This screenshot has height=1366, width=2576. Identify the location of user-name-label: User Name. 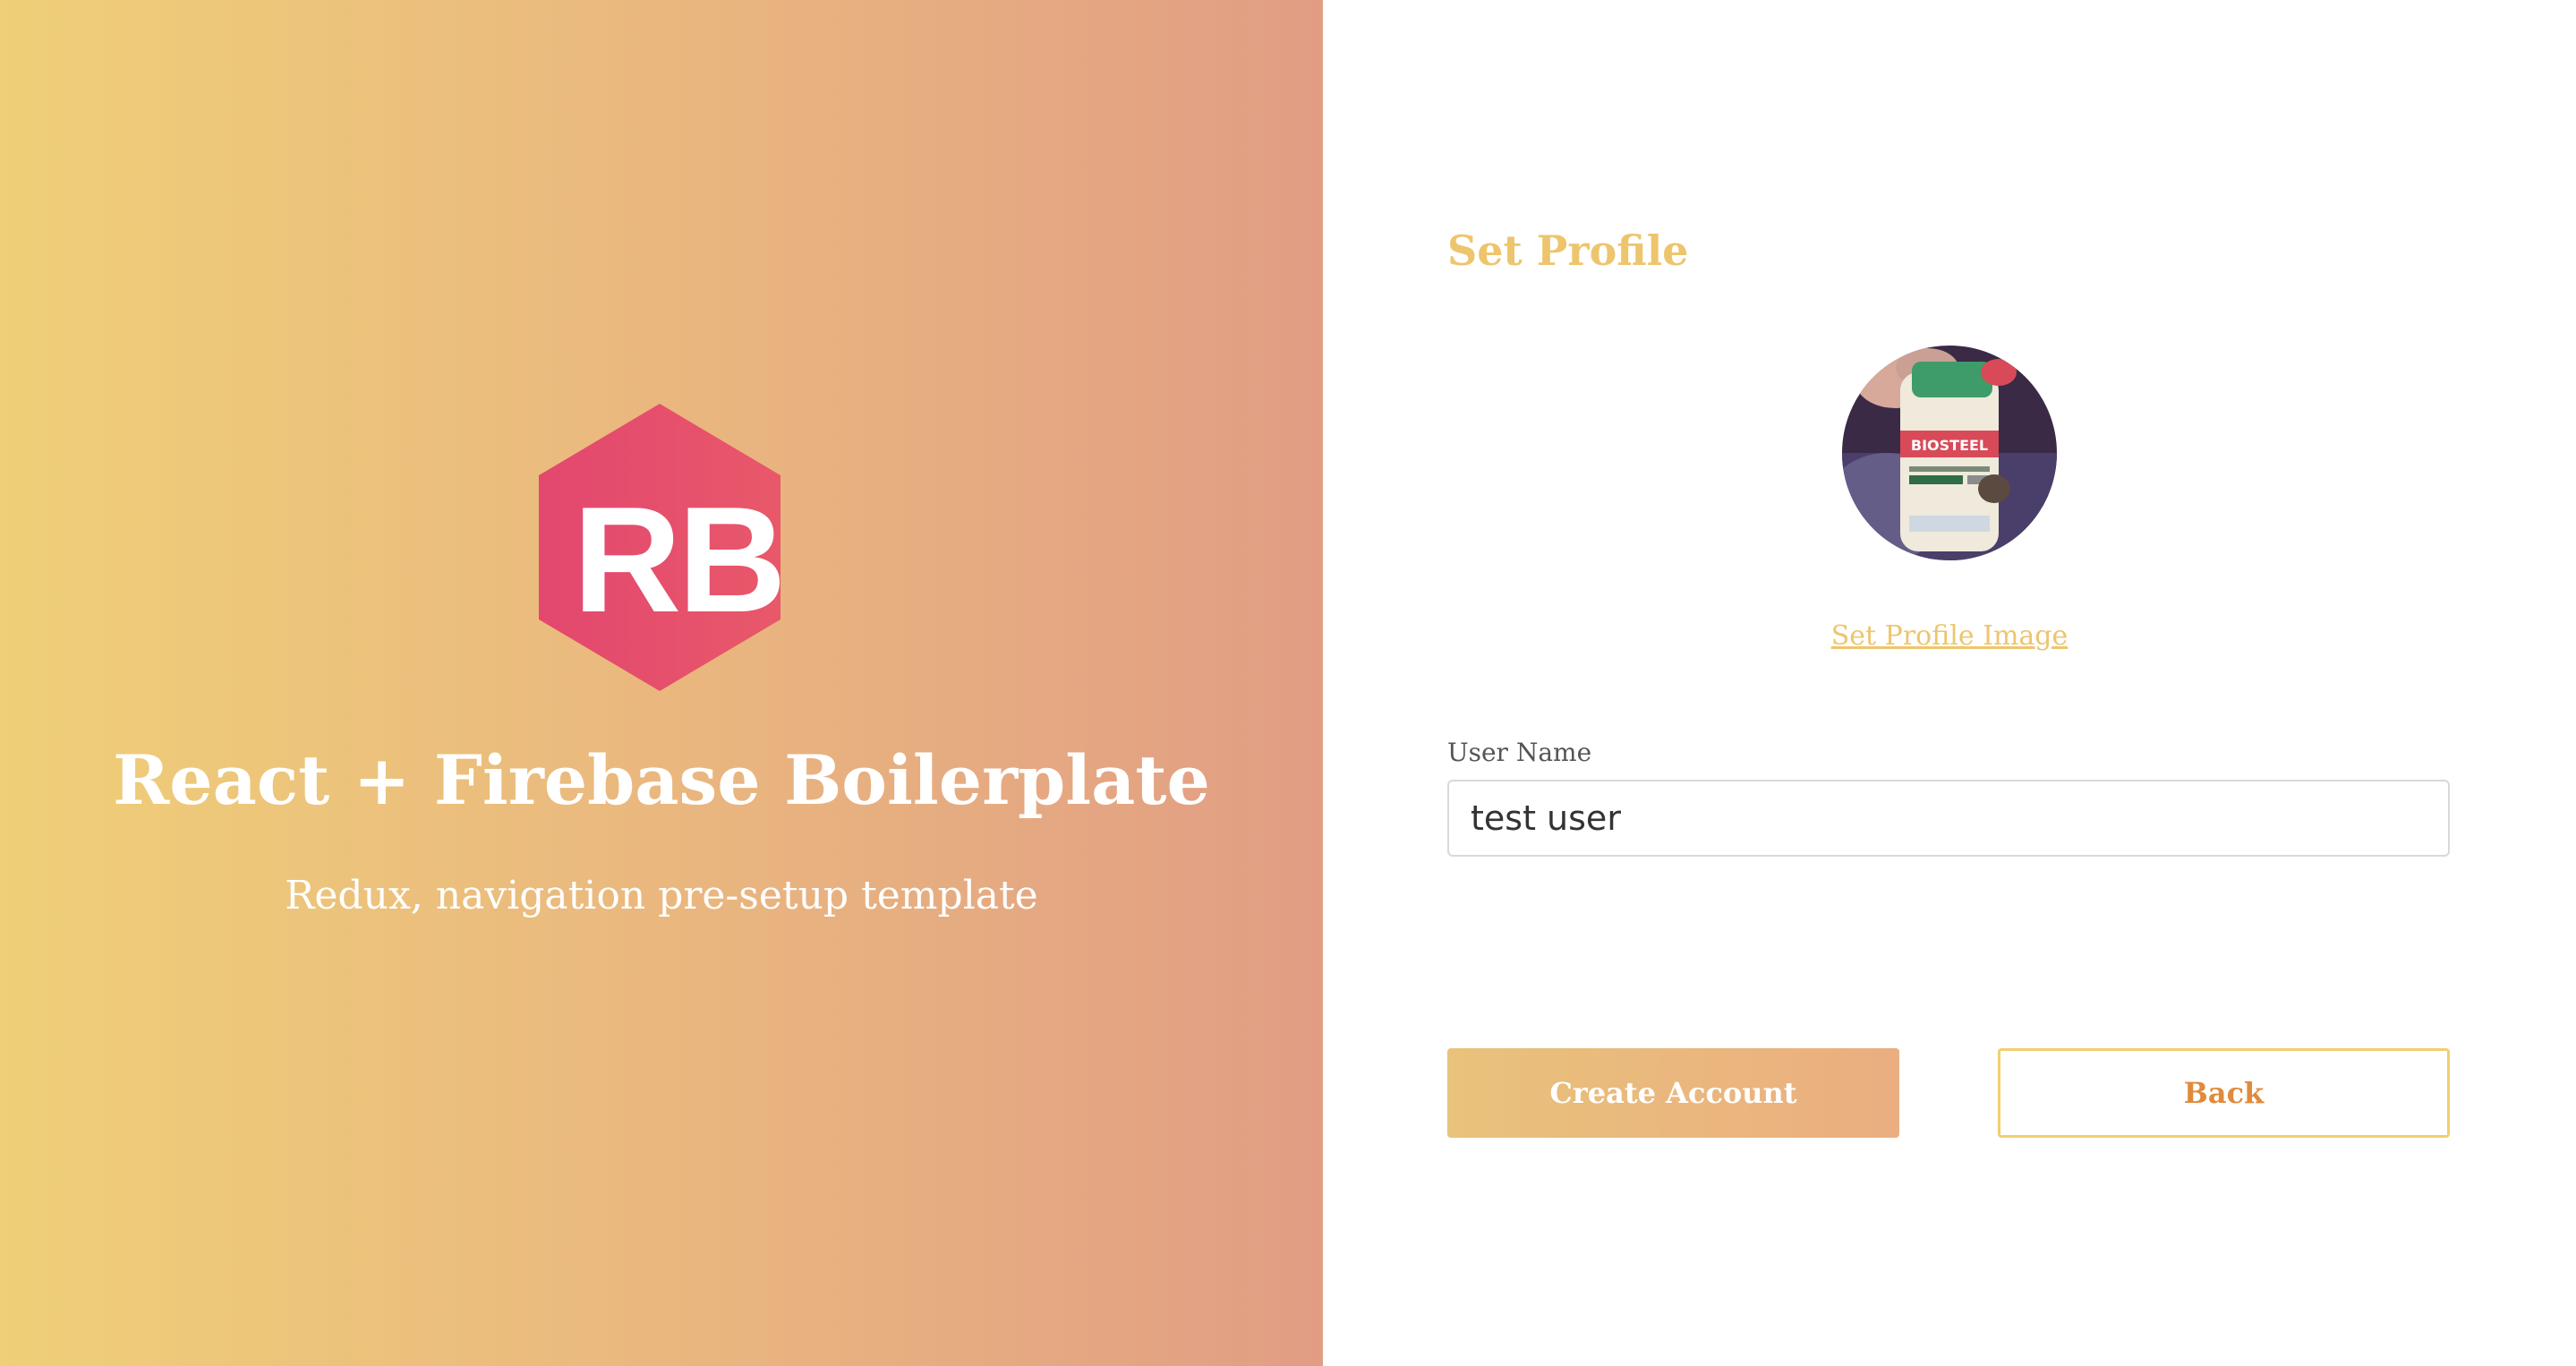
(1519, 752).